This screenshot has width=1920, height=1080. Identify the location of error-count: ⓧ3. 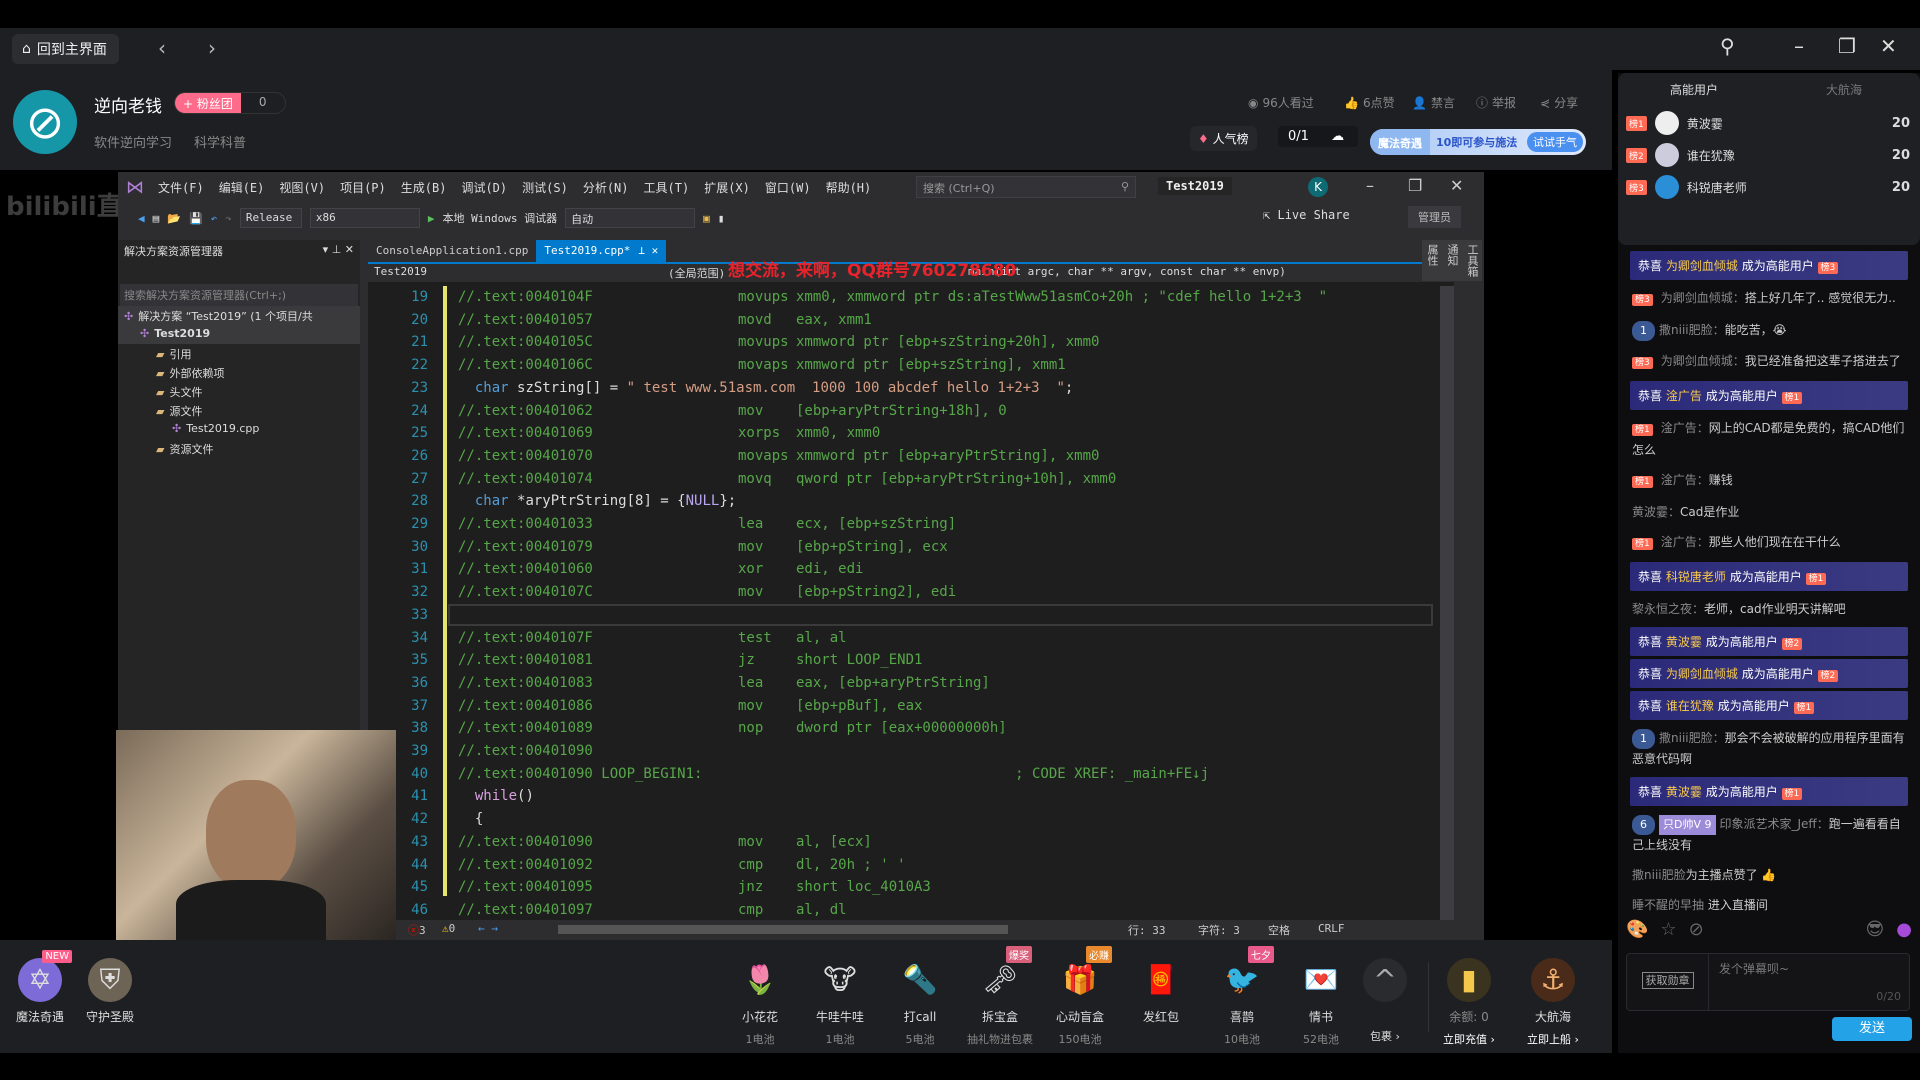
(417, 930).